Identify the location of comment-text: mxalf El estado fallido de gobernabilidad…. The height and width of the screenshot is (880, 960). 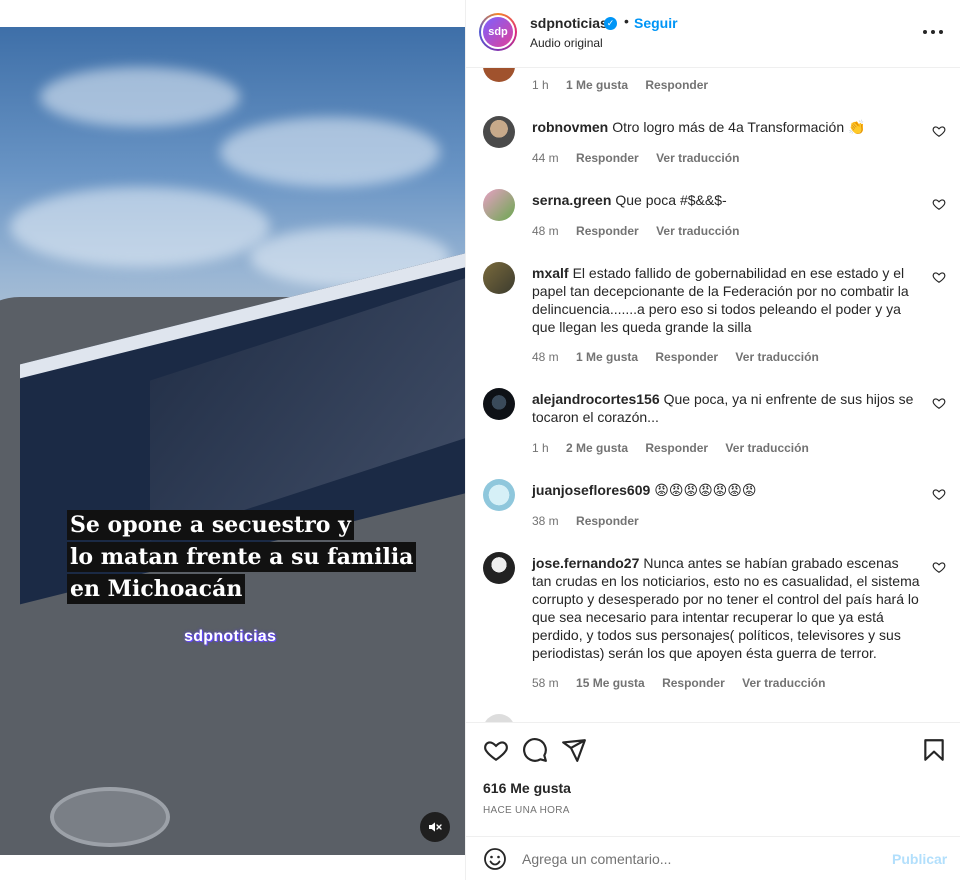
(727, 300).